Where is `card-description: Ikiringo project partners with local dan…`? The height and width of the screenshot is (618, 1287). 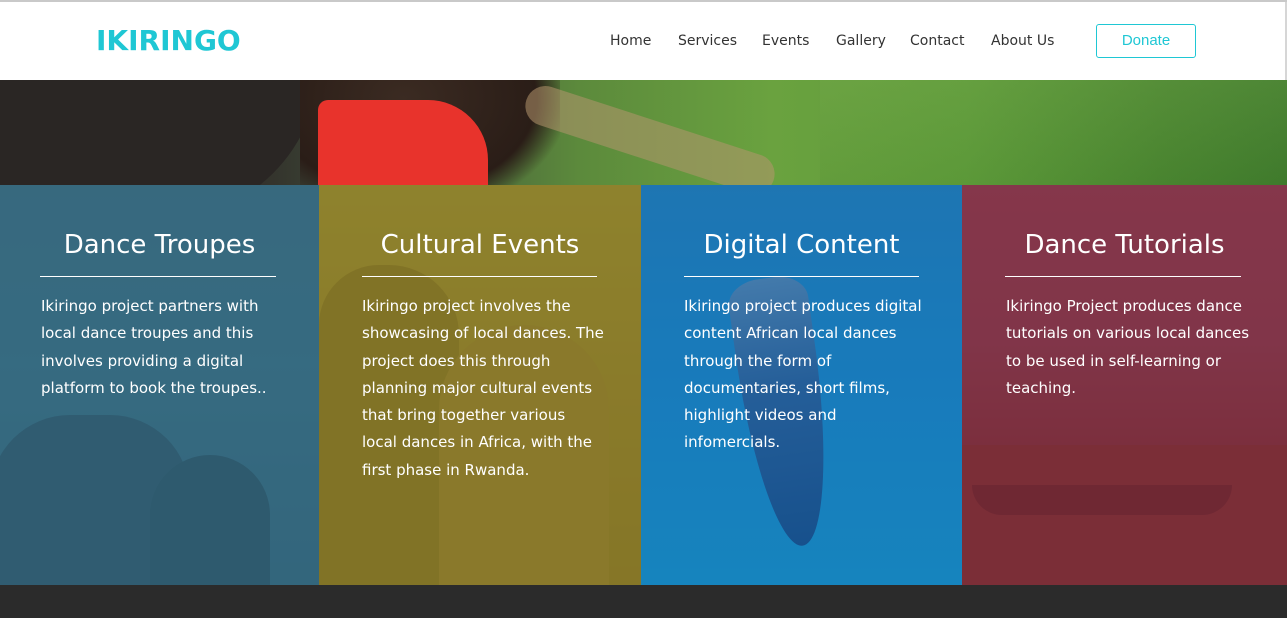
card-description: Ikiringo project partners with local dan… is located at coordinates (154, 347).